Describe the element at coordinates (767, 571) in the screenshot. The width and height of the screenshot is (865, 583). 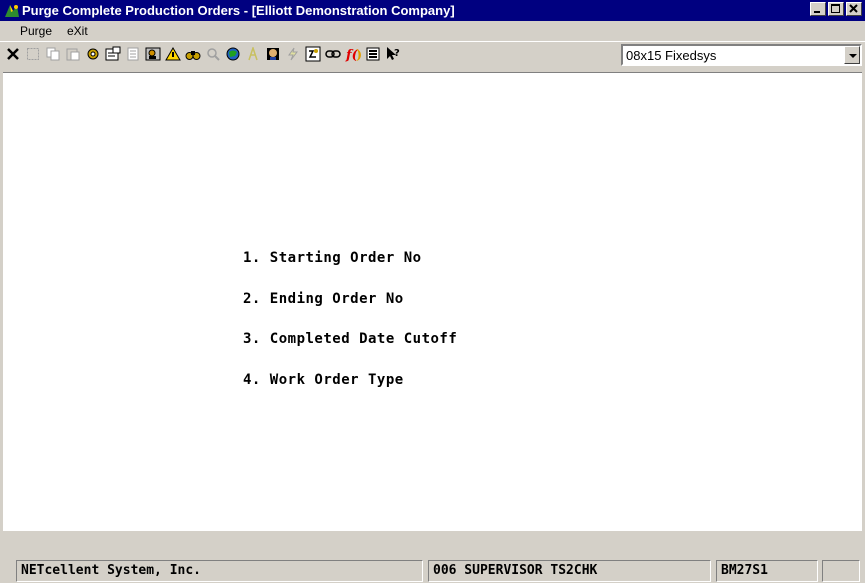
I see `status-program: BM27S1` at that location.